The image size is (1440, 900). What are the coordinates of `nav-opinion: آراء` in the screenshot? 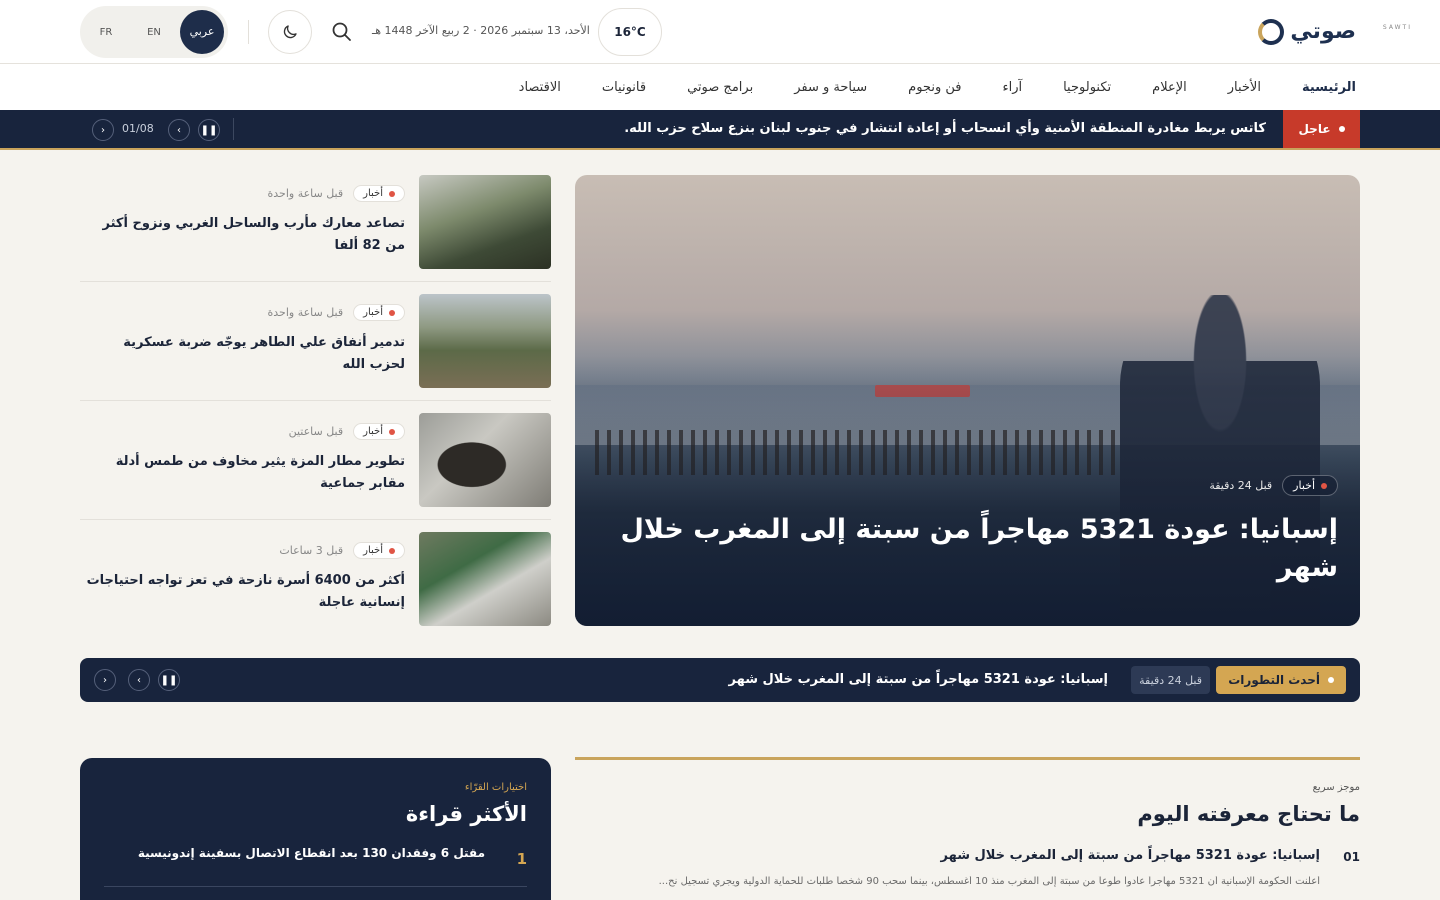 It's located at (1012, 87).